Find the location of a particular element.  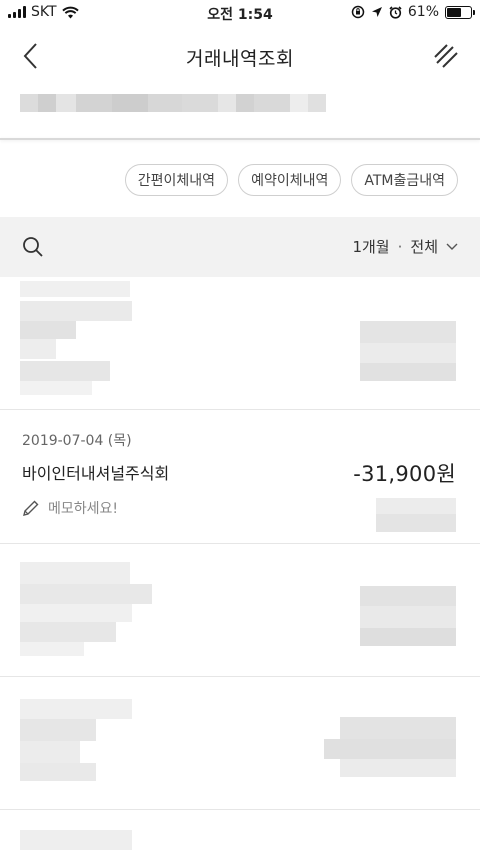

transaction-date: 2019-07-04 (목) is located at coordinates (77, 441).